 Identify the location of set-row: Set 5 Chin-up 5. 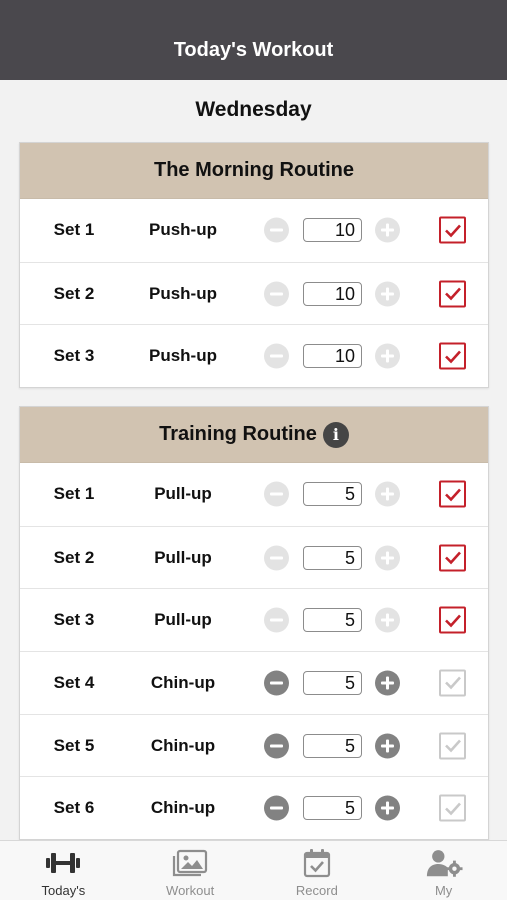
(254, 745).